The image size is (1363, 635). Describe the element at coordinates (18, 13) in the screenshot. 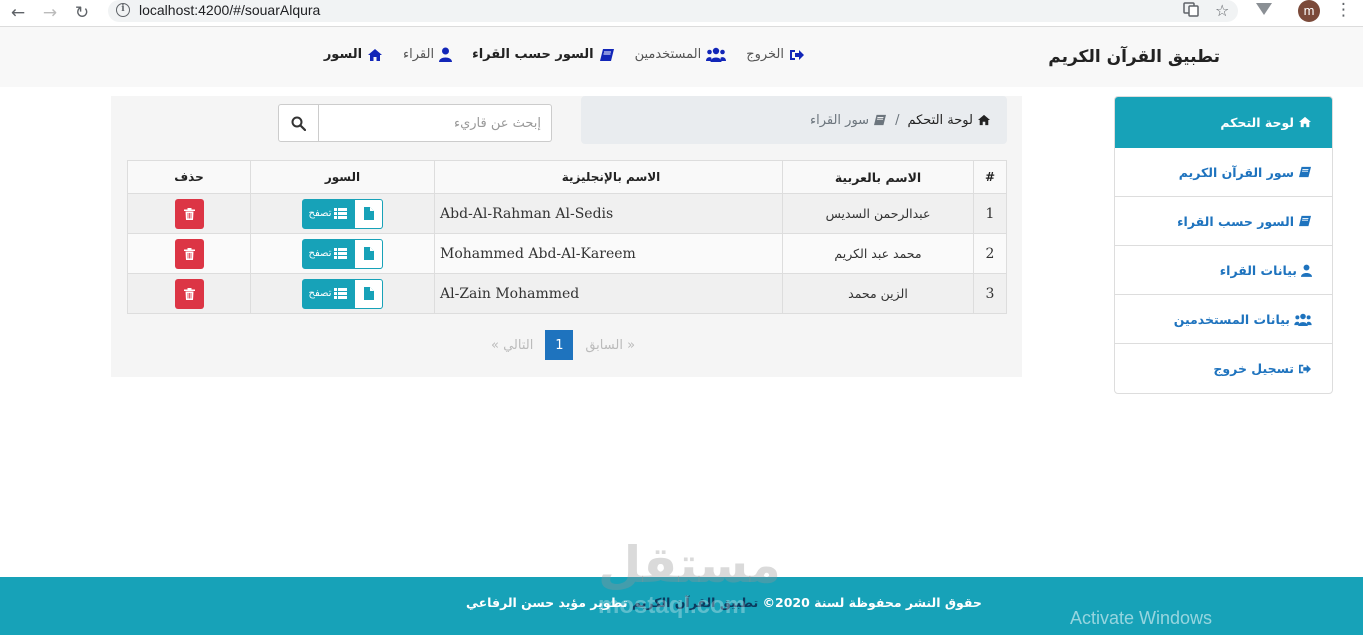

I see `back-arrow-icon: ←` at that location.